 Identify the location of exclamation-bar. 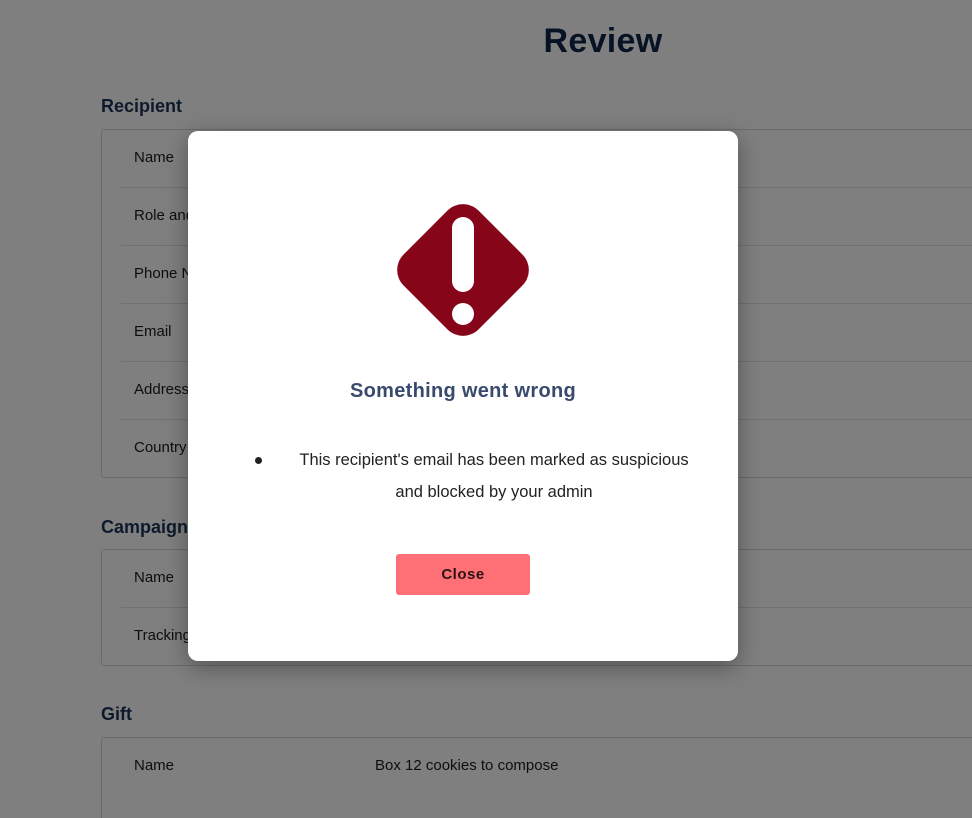
(463, 254).